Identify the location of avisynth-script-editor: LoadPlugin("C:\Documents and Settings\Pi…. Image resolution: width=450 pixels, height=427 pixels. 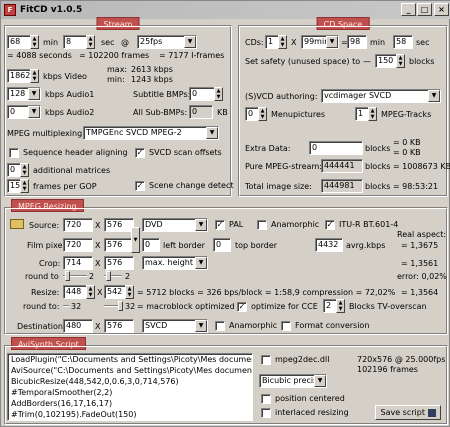
(130, 387).